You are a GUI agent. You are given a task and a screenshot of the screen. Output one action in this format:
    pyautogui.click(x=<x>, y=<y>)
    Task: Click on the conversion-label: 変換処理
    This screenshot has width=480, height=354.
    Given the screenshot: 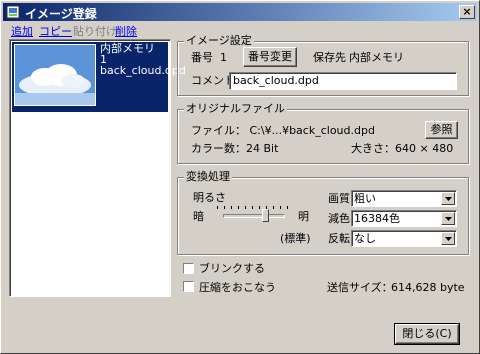 What is the action you would take?
    pyautogui.click(x=208, y=177)
    